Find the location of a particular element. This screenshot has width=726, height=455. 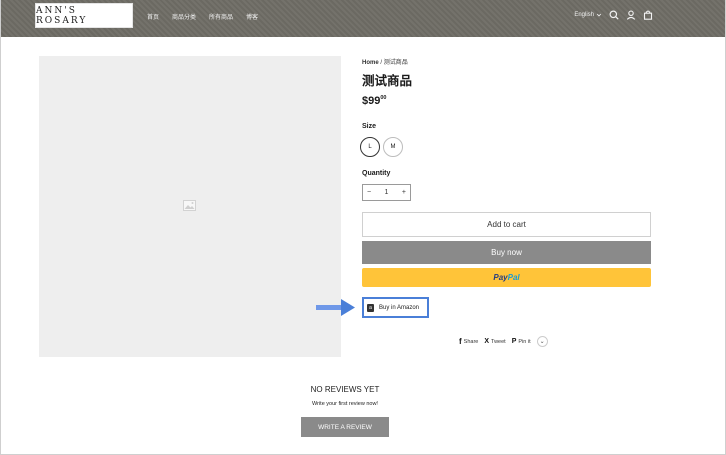

share-twitter: X Tweet is located at coordinates (494, 341).